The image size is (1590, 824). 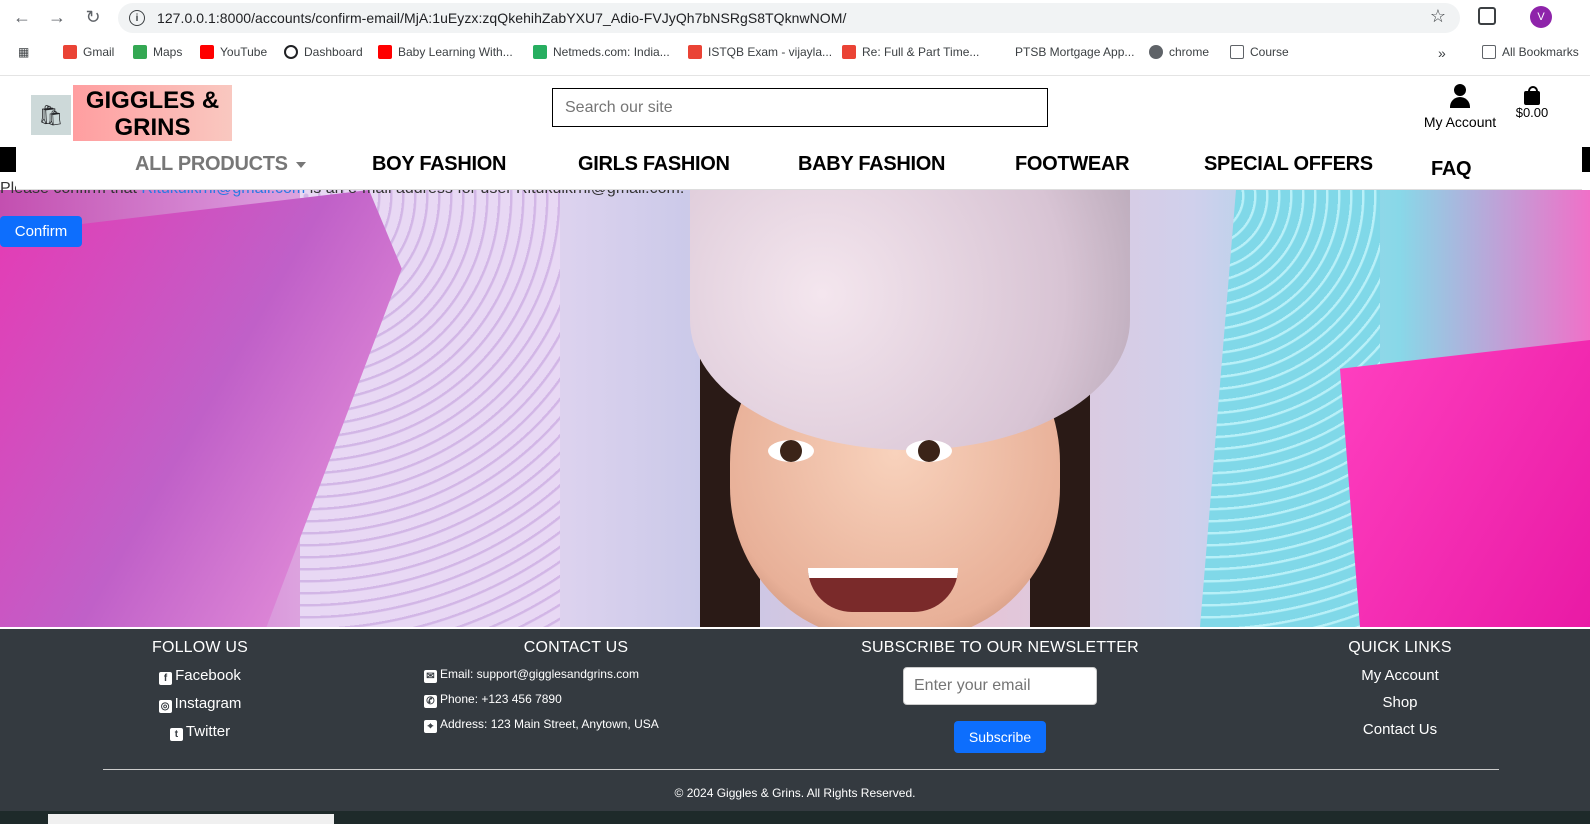 What do you see at coordinates (233, 52) in the screenshot?
I see `bookmark-youtube: YouTube` at bounding box center [233, 52].